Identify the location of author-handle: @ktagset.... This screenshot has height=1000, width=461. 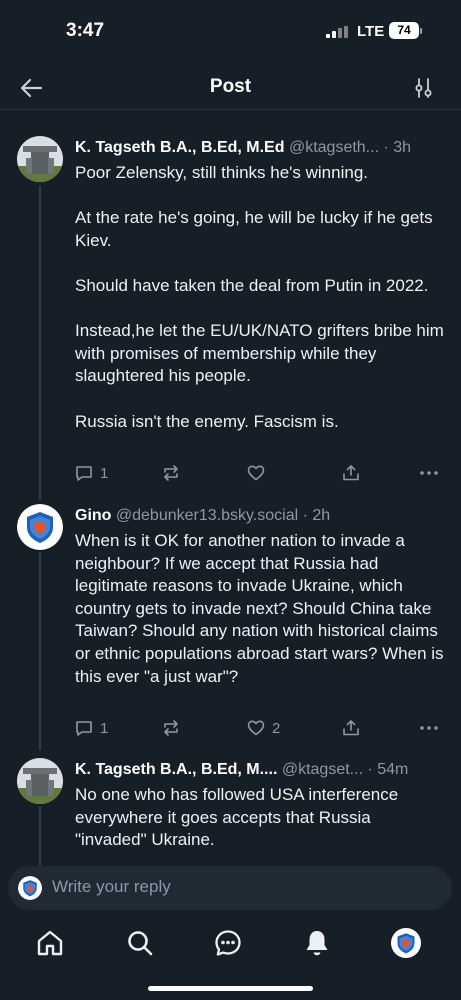
(322, 769).